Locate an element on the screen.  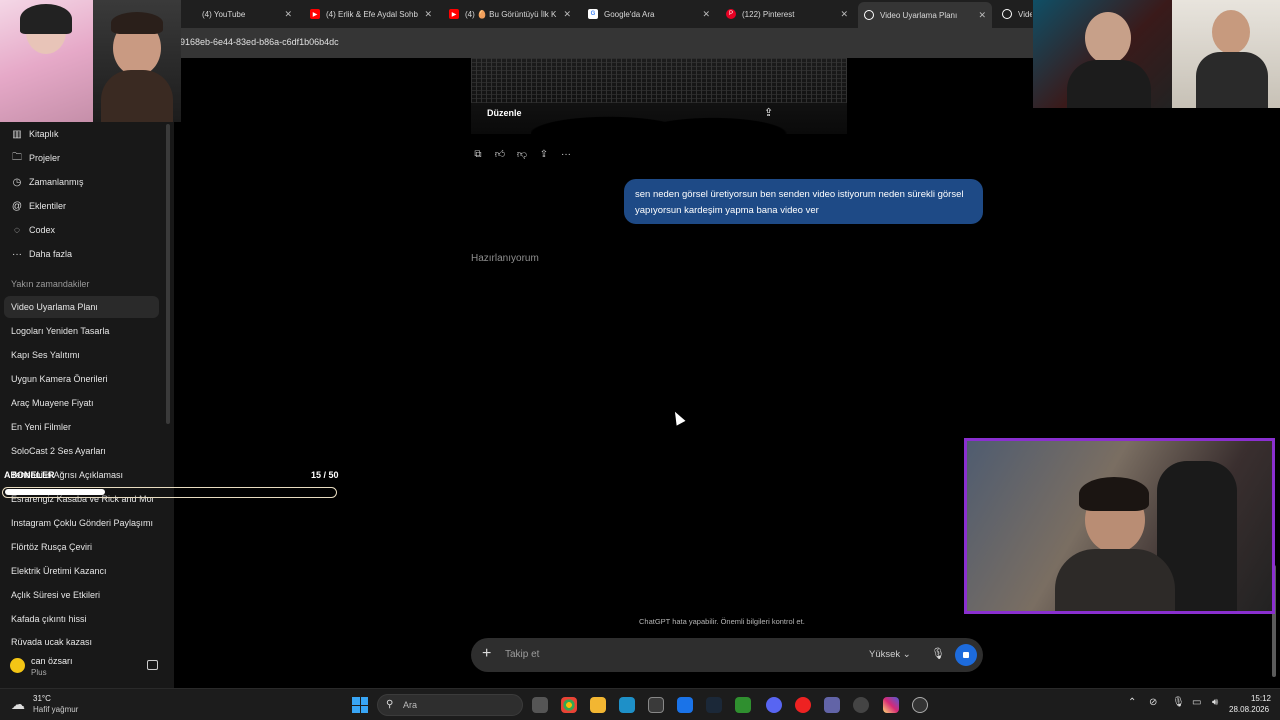
browser-tab: G Google'da Ara ✕ is located at coordinates (649, 14).